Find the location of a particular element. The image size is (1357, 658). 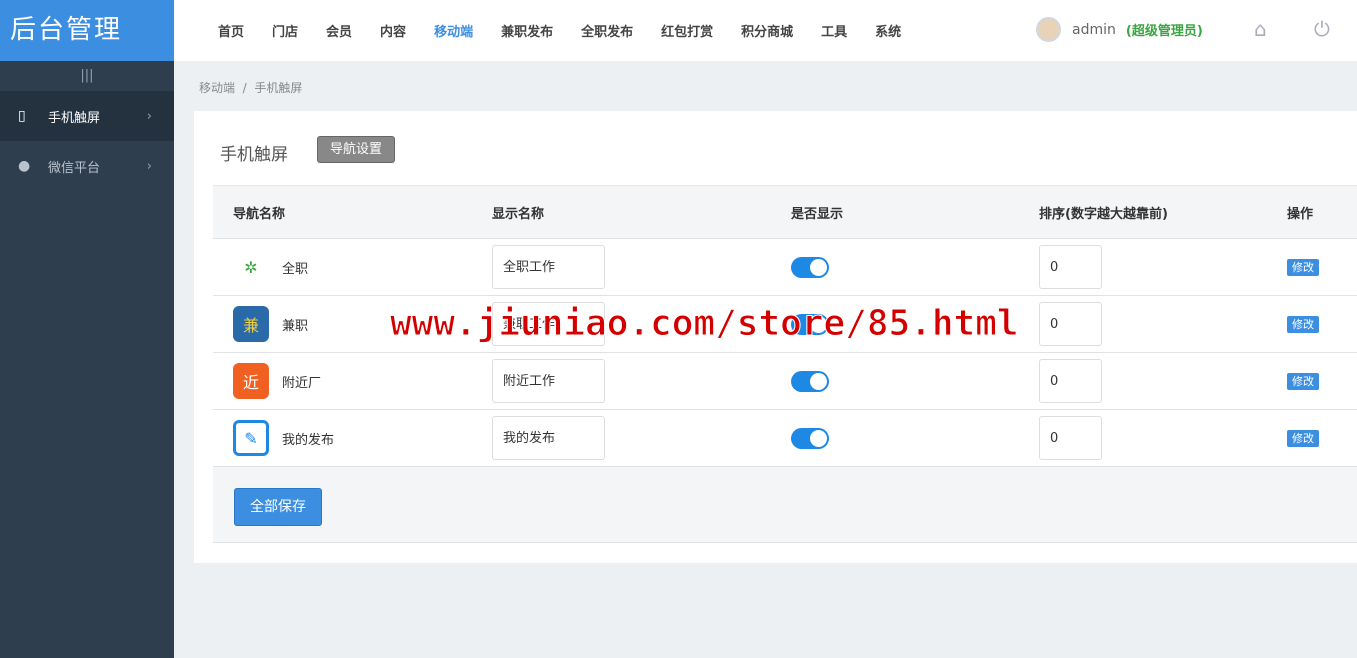

sidebar-item-label: 手机触屏 is located at coordinates (74, 118).